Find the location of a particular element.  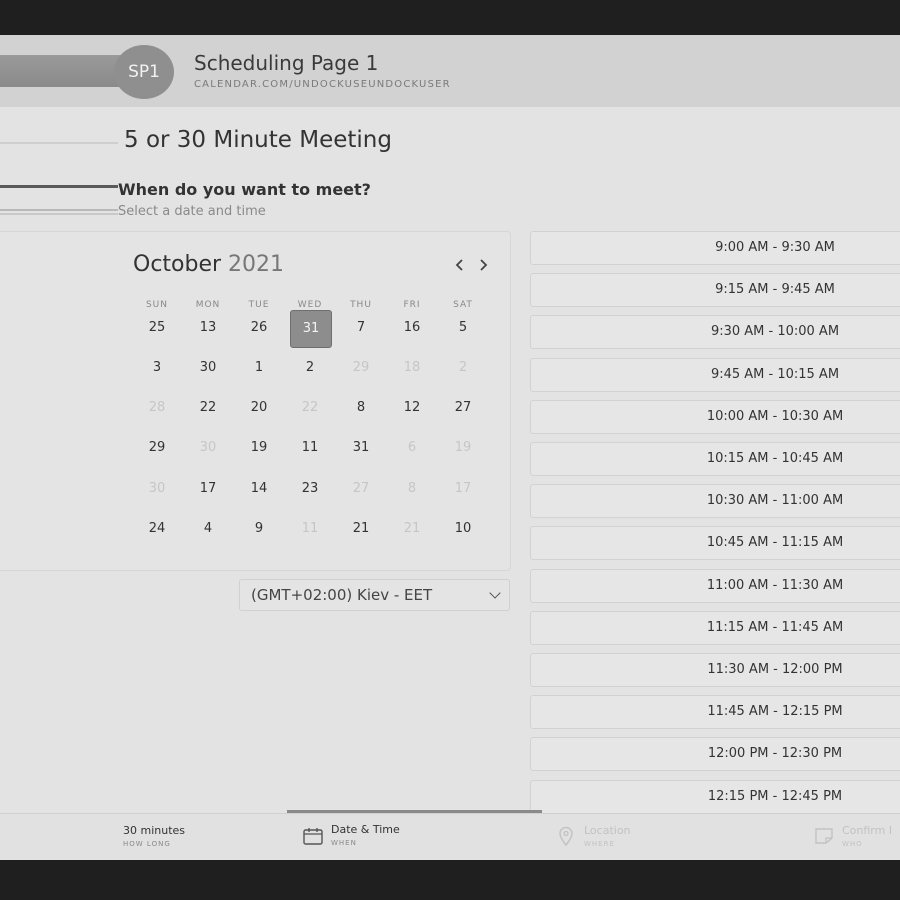

question-heading: When do you want to meet? is located at coordinates (244, 189).